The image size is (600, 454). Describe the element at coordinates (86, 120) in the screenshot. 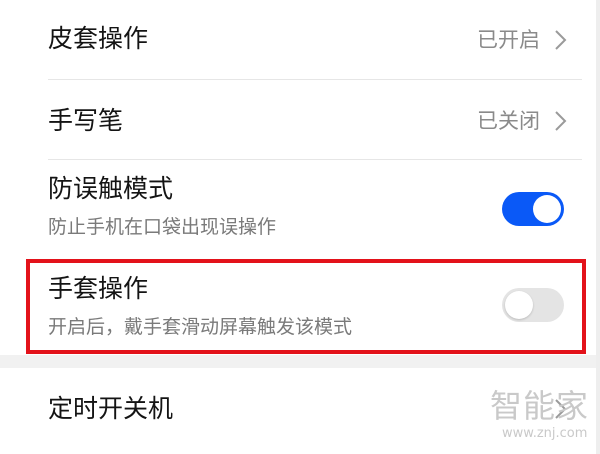

I see `stylus-title: 手写笔` at that location.